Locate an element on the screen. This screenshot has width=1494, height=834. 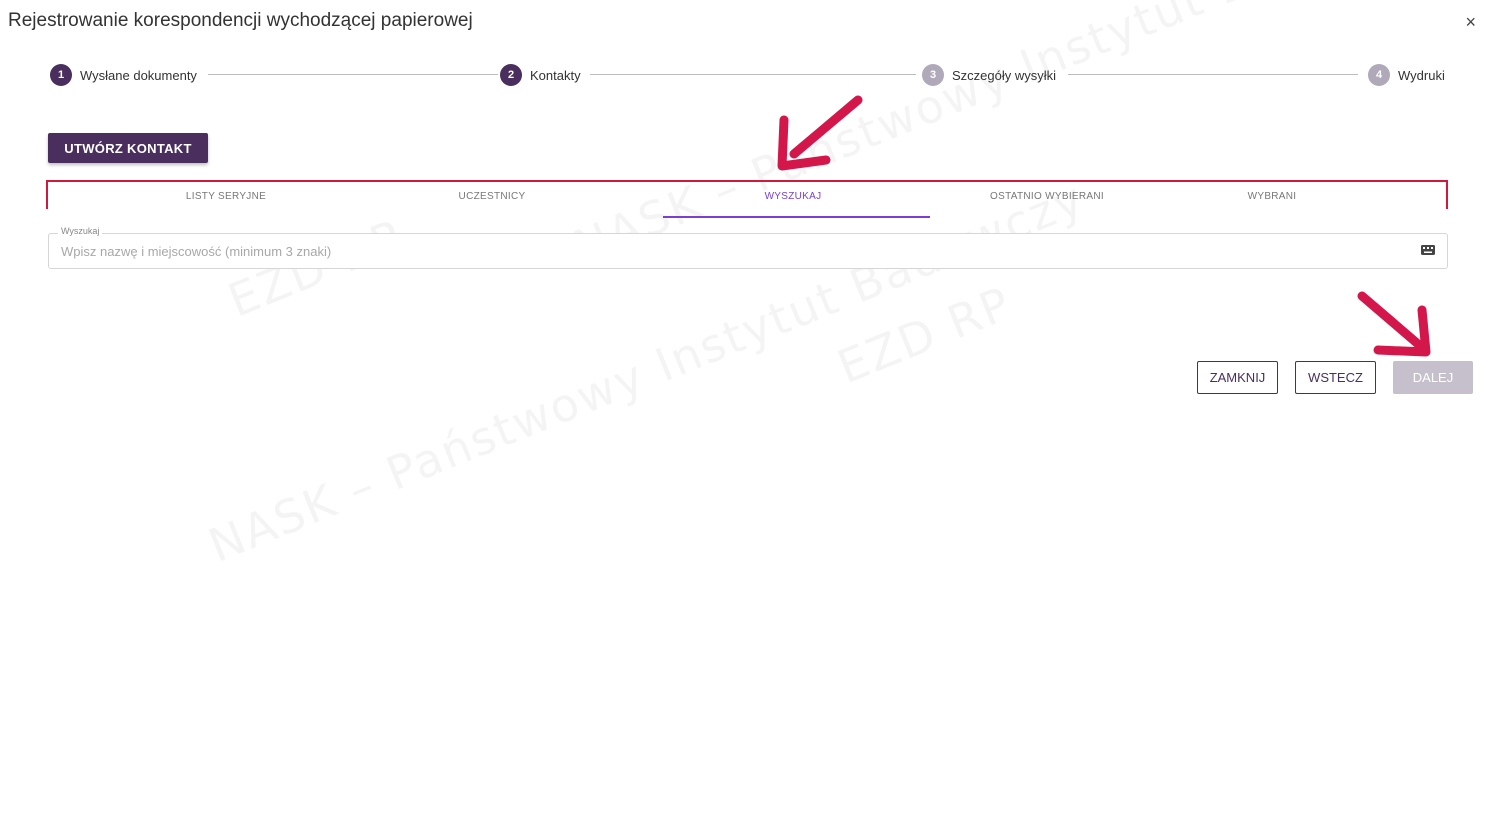
step-number: 2 is located at coordinates (511, 75).